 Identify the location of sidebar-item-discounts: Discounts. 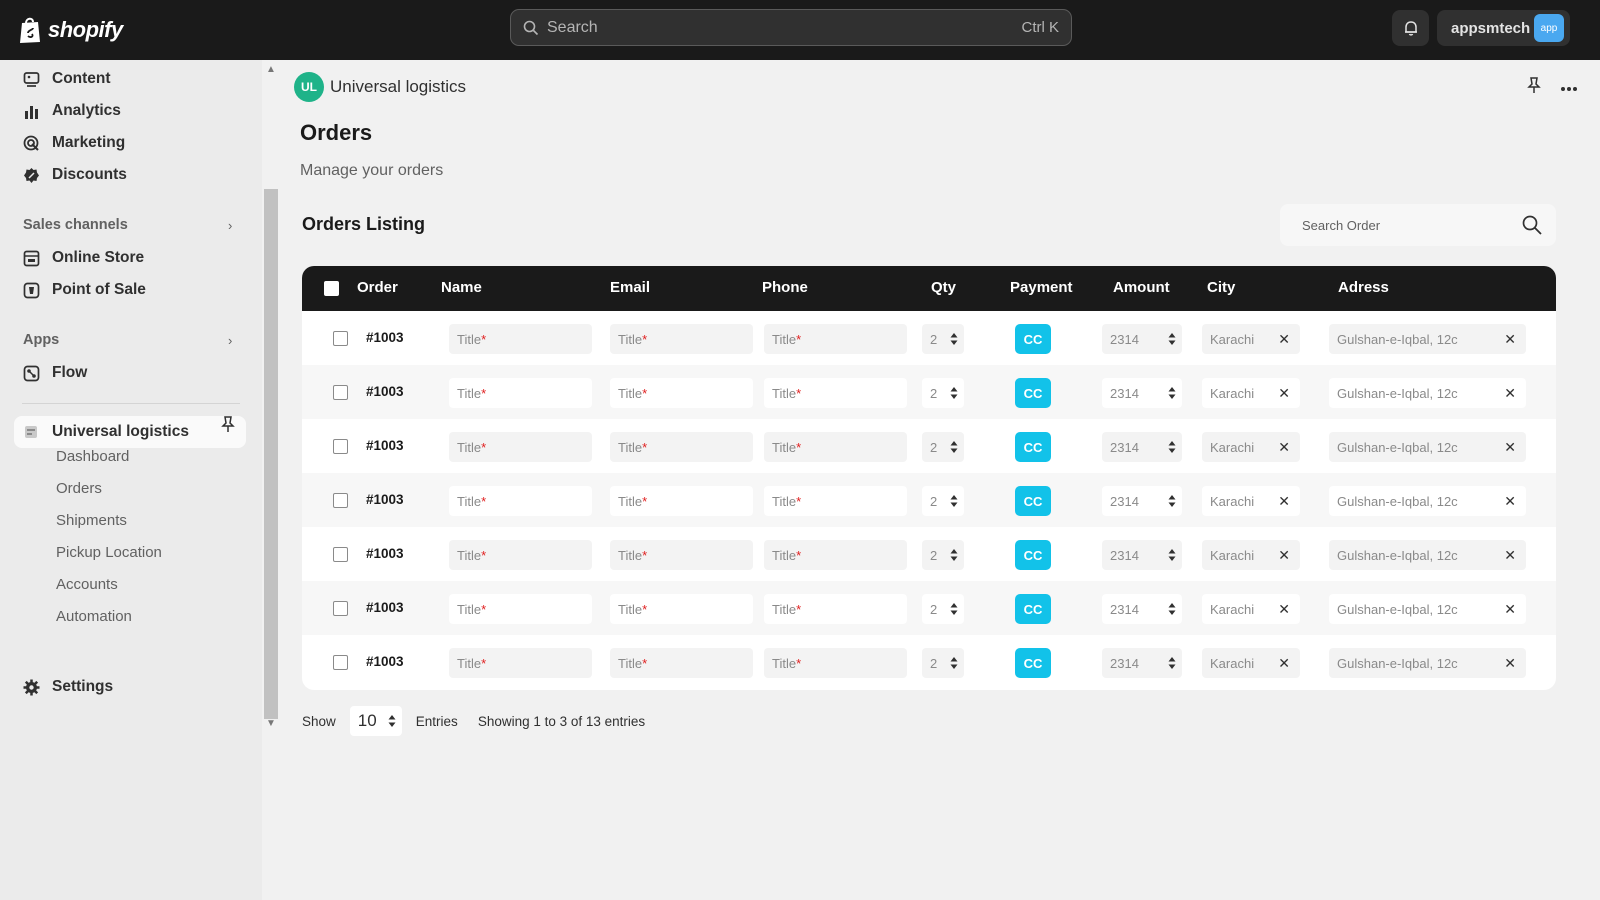
(74, 175).